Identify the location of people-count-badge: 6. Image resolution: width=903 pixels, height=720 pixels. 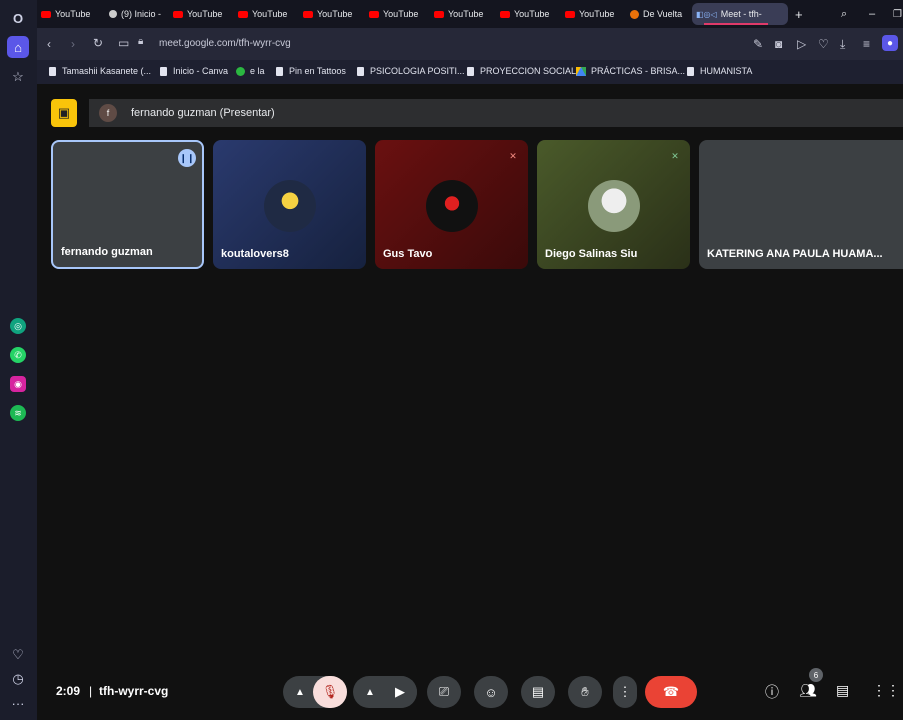
(816, 675).